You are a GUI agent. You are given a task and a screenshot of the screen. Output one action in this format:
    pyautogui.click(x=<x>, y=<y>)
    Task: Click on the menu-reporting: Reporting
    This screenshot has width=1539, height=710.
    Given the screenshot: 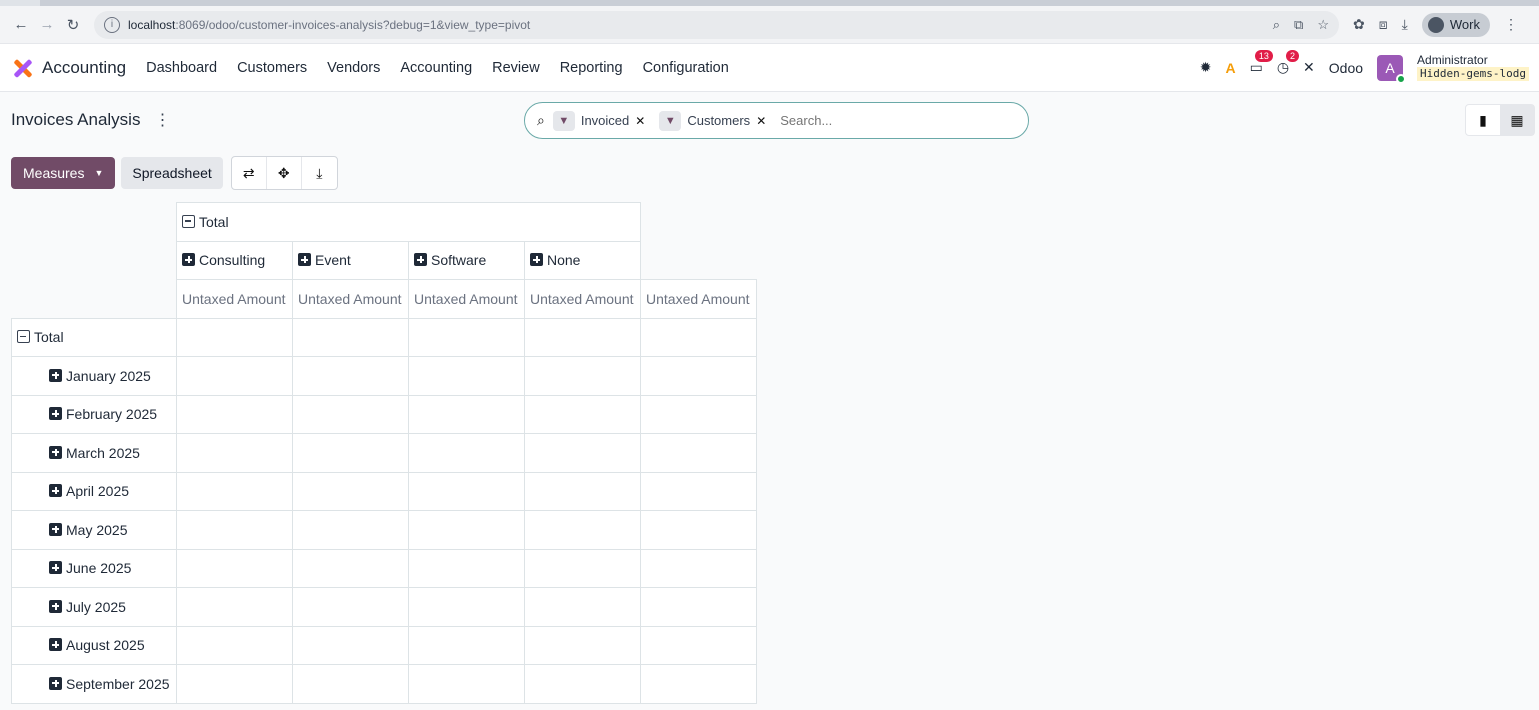 What is the action you would take?
    pyautogui.click(x=591, y=68)
    